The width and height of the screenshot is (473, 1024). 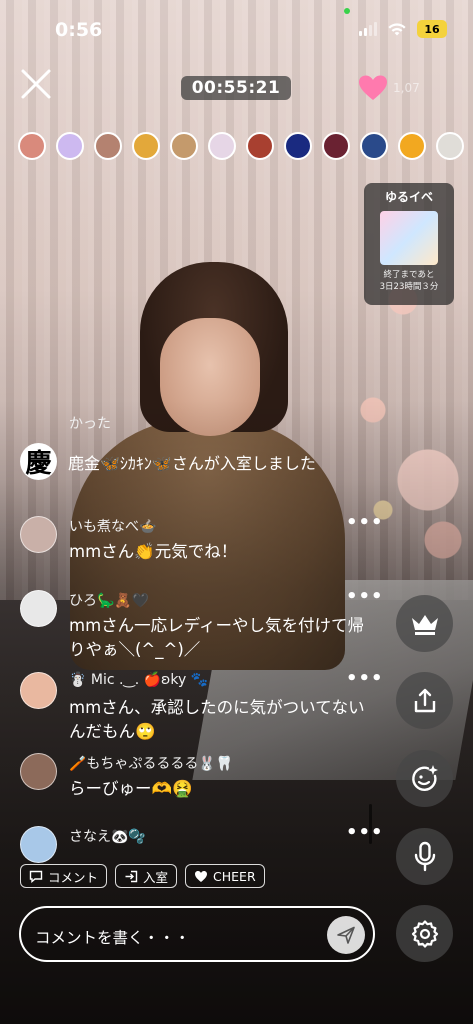 I want to click on chat-filter-chips: コメント 入室 CHEER, so click(x=142, y=876).